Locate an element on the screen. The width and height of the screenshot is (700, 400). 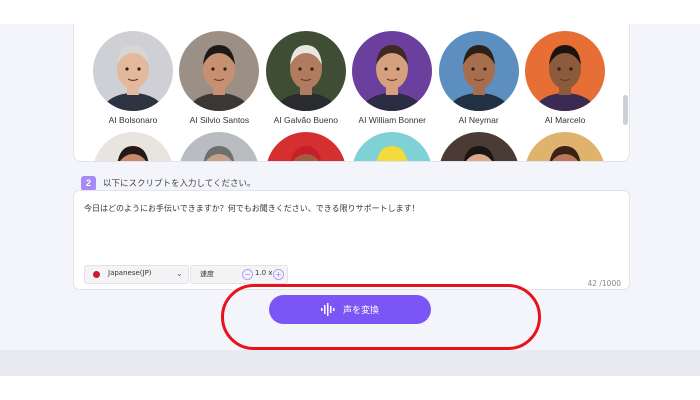
voice-name: AI Bolsonaro is located at coordinates (133, 120).